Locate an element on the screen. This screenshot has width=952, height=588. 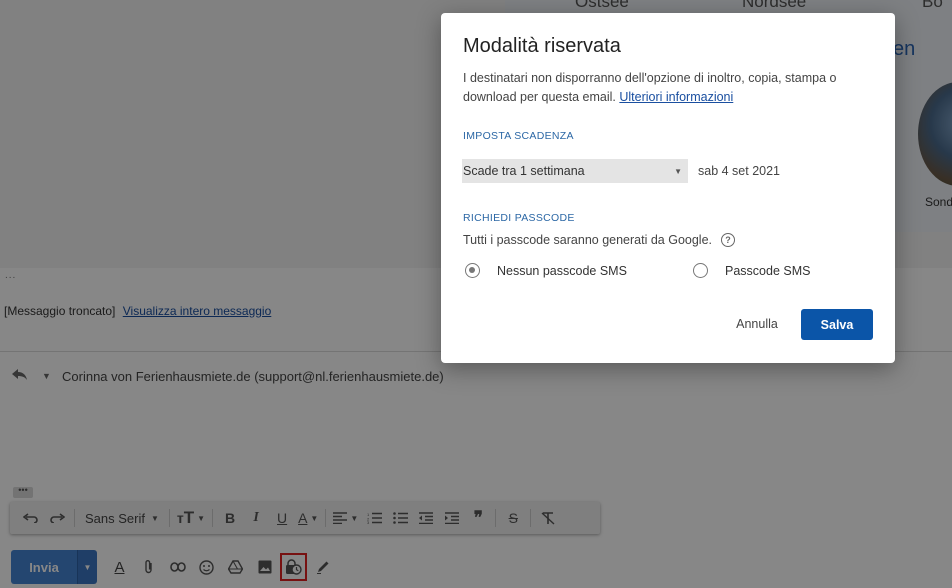
radio-selected-icon is located at coordinates (472, 270).